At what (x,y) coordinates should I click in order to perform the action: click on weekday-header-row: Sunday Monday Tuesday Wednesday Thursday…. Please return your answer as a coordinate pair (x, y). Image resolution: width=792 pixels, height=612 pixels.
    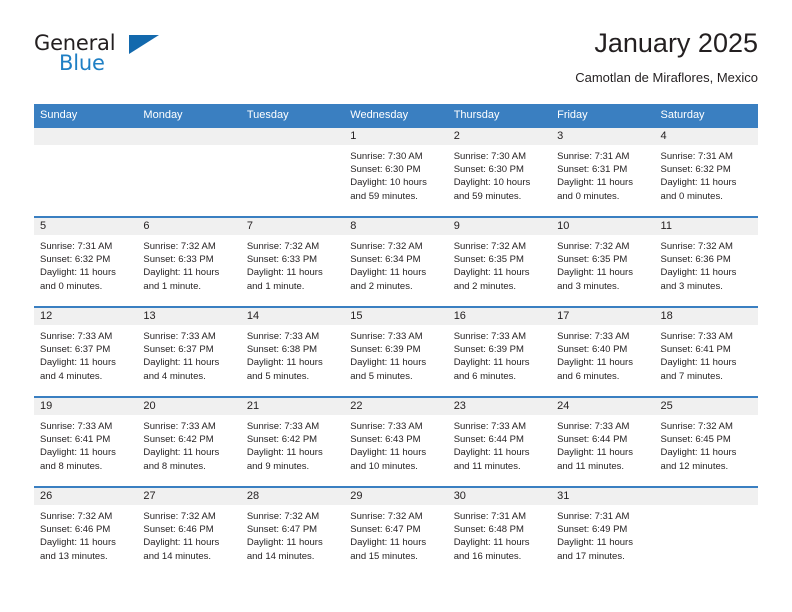
    Looking at the image, I should click on (396, 116).